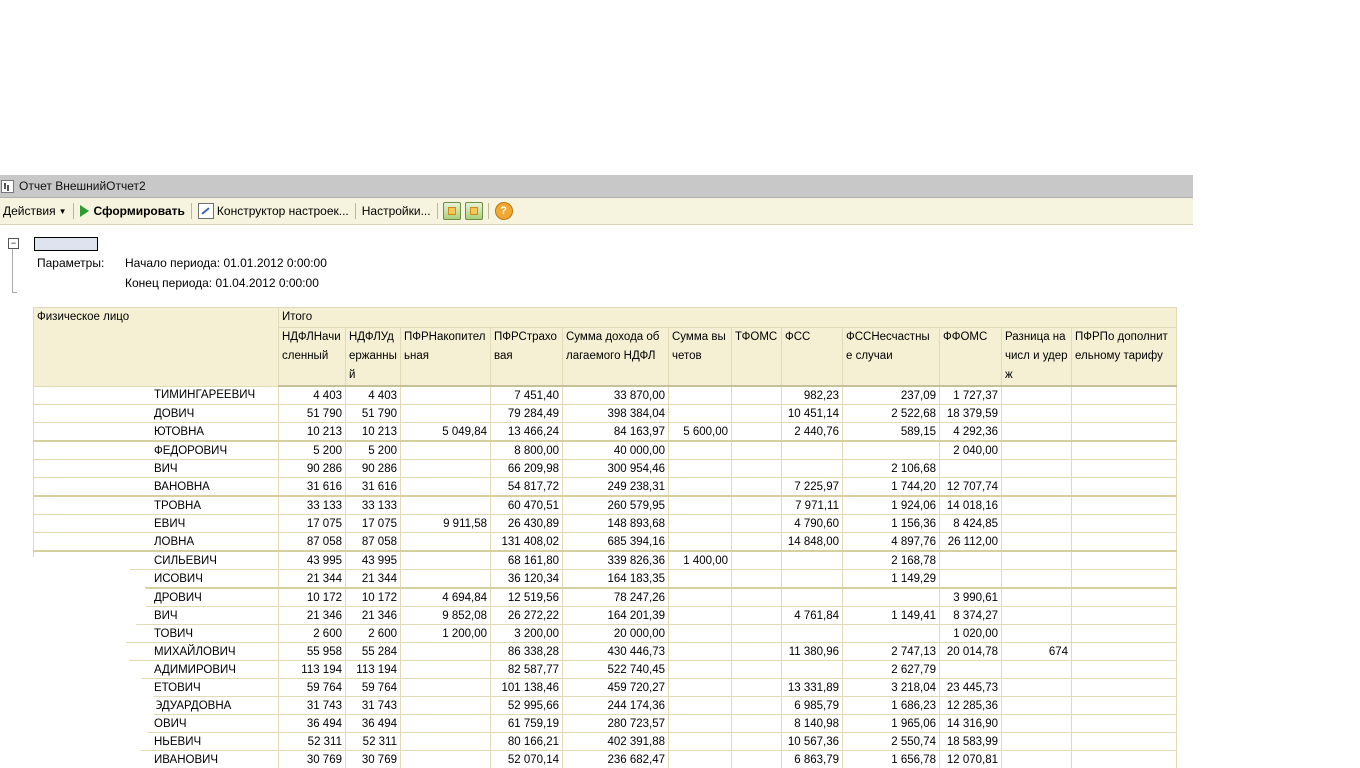  What do you see at coordinates (1124, 357) in the screenshot?
I see `column-header: ПФРПо дополнительному тарифу` at bounding box center [1124, 357].